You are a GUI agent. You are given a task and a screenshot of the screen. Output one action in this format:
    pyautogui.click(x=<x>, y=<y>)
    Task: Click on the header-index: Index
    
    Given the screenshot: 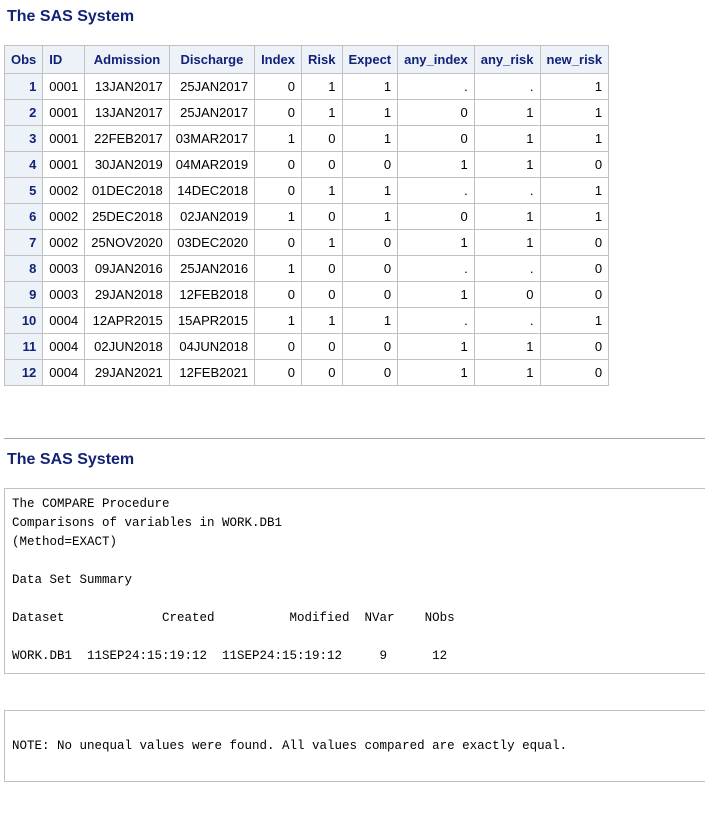 What is the action you would take?
    pyautogui.click(x=278, y=59)
    